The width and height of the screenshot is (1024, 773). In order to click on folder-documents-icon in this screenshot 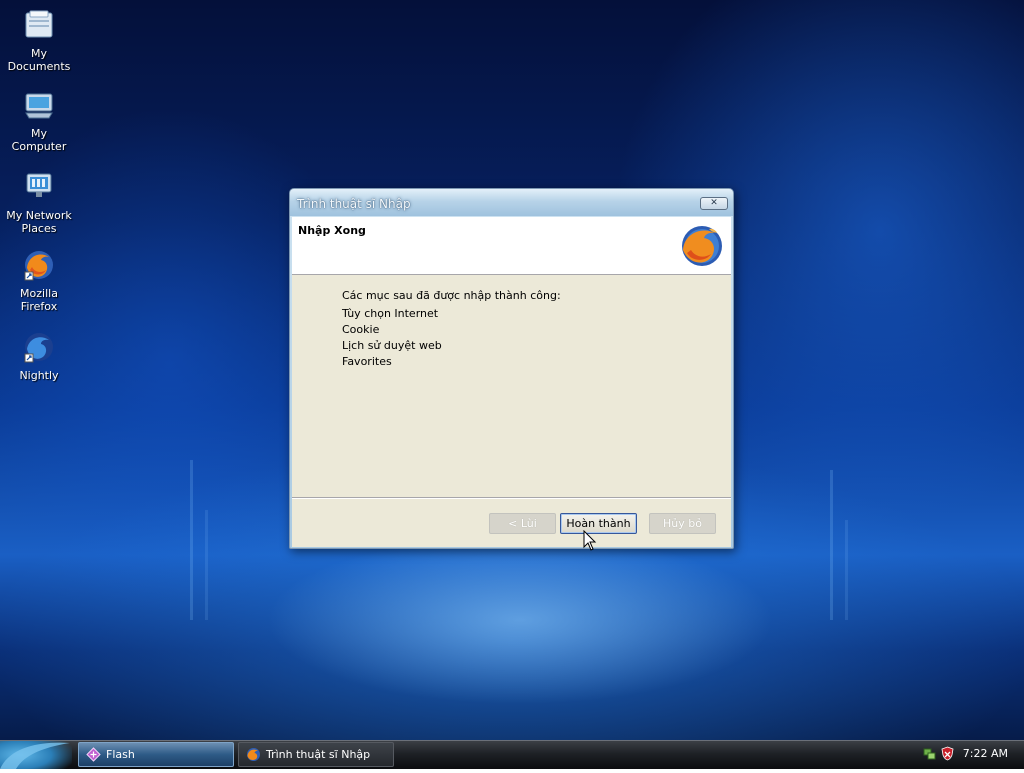, I will do `click(39, 24)`.